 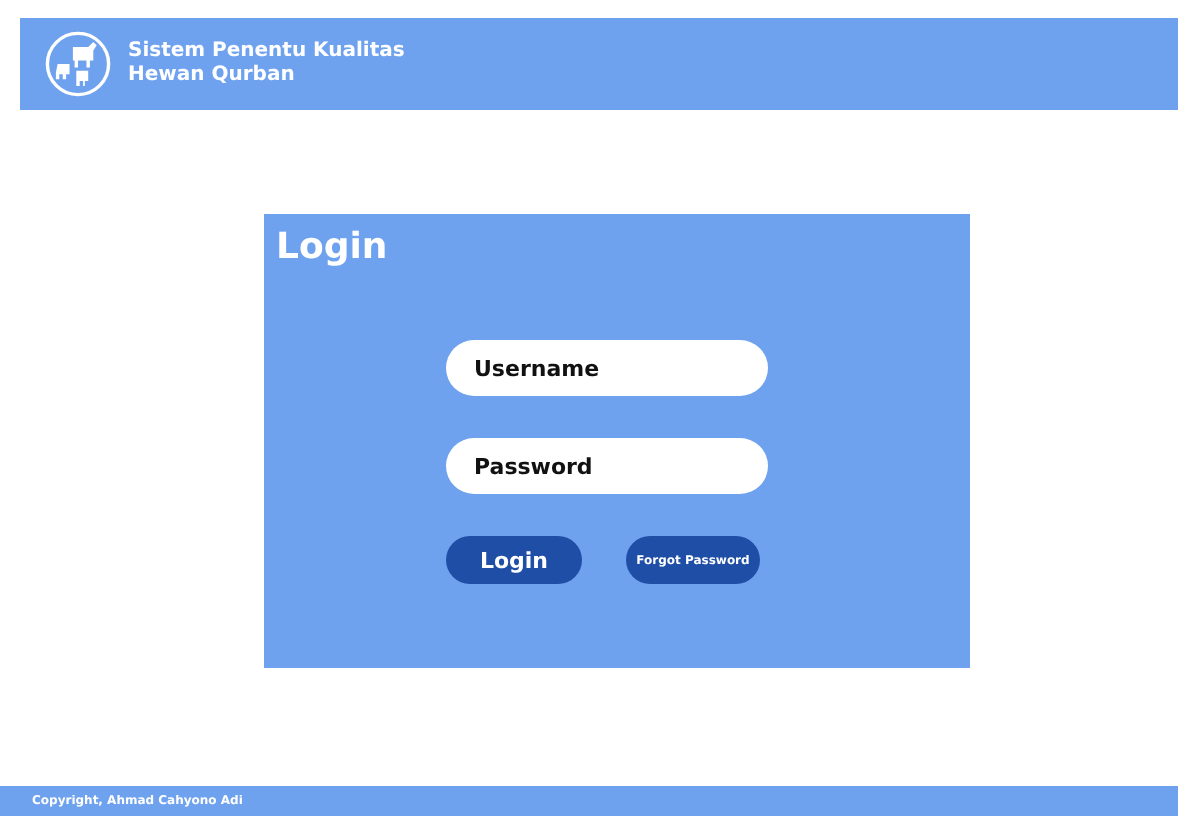 What do you see at coordinates (607, 368) in the screenshot?
I see `username-field: Username` at bounding box center [607, 368].